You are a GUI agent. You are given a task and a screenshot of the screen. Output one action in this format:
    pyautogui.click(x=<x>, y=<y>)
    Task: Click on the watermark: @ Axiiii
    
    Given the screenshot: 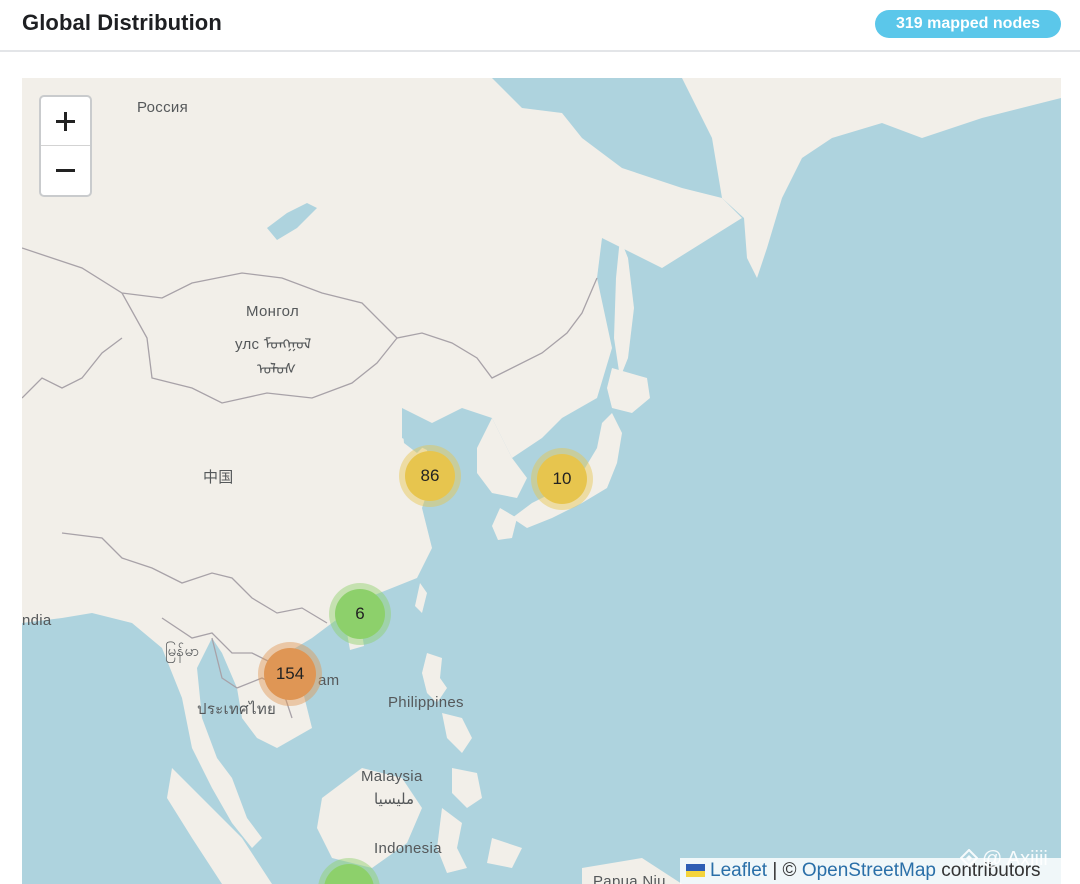 What is the action you would take?
    pyautogui.click(x=1004, y=859)
    